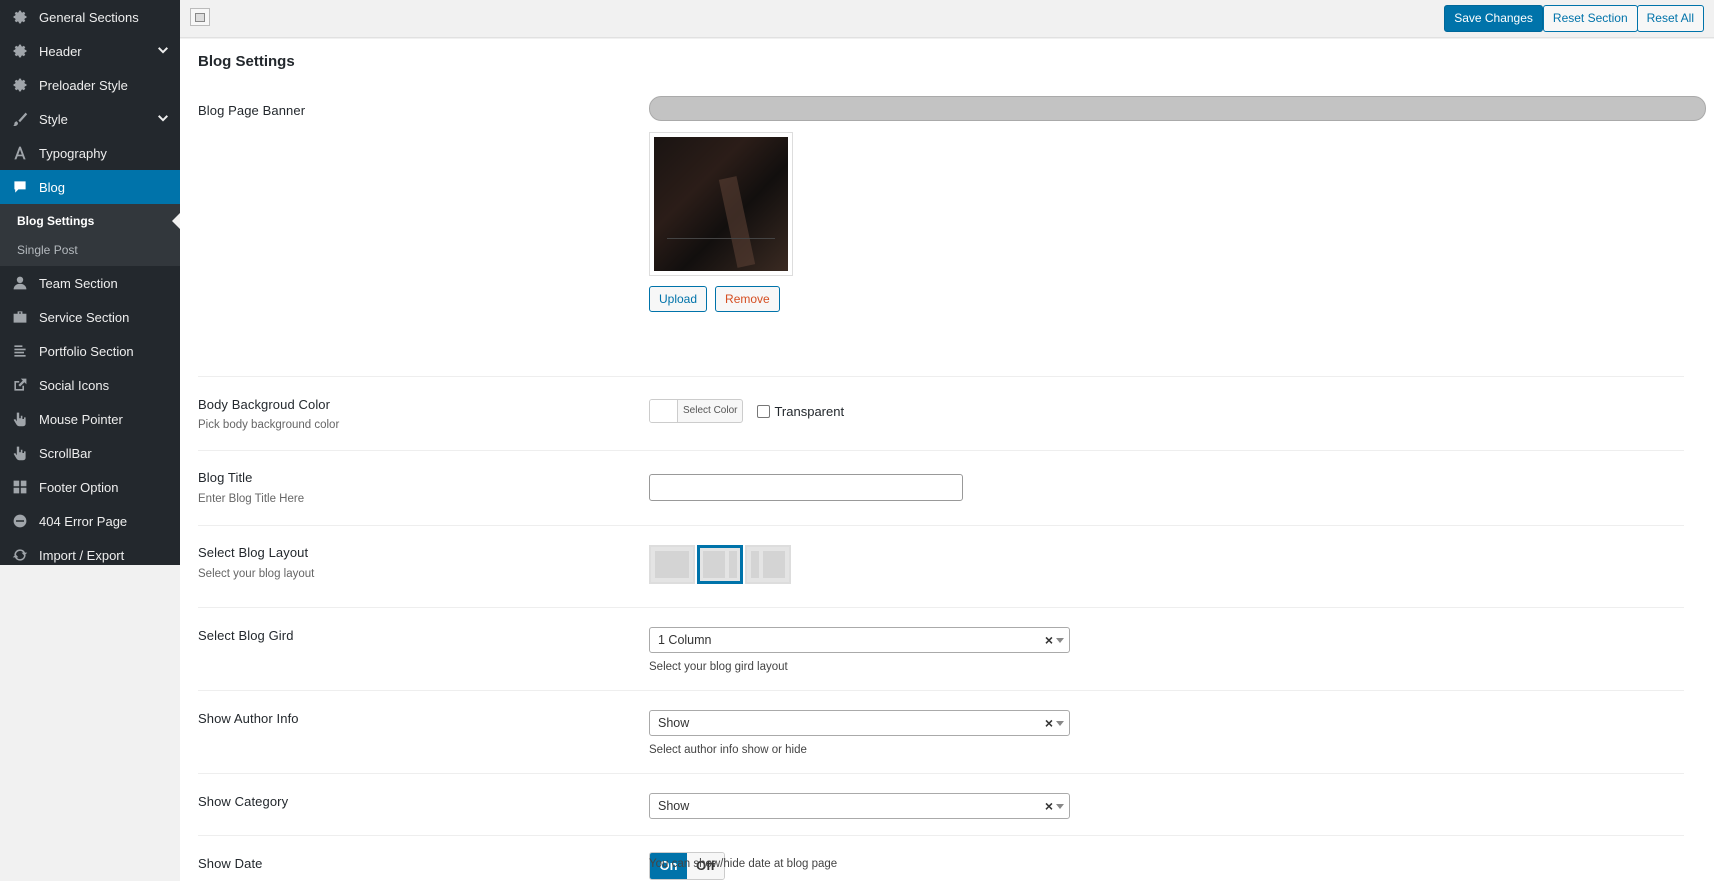  What do you see at coordinates (743, 864) in the screenshot?
I see `date-desc: You can show/hide date at blog page` at bounding box center [743, 864].